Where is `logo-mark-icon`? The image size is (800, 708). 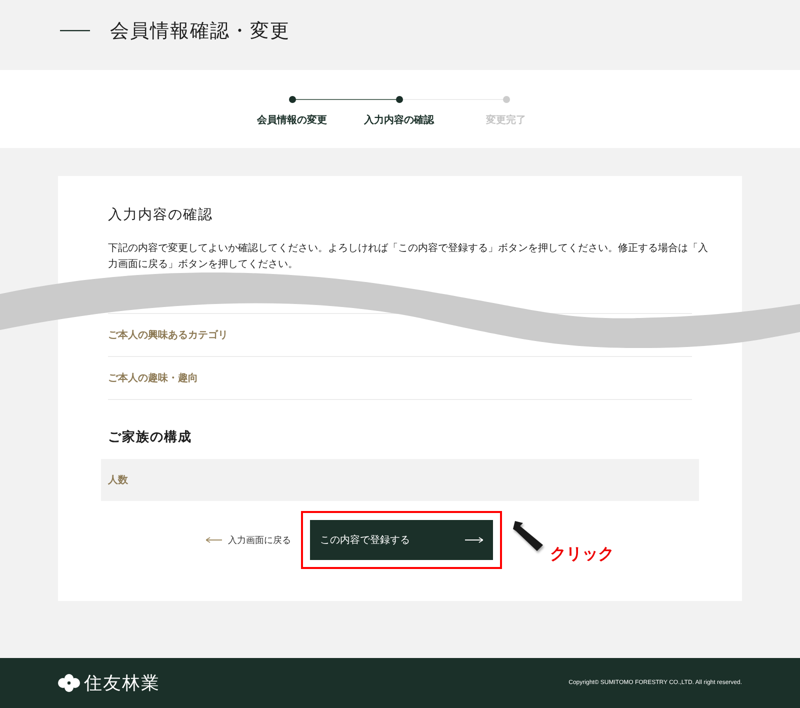
logo-mark-icon is located at coordinates (69, 683).